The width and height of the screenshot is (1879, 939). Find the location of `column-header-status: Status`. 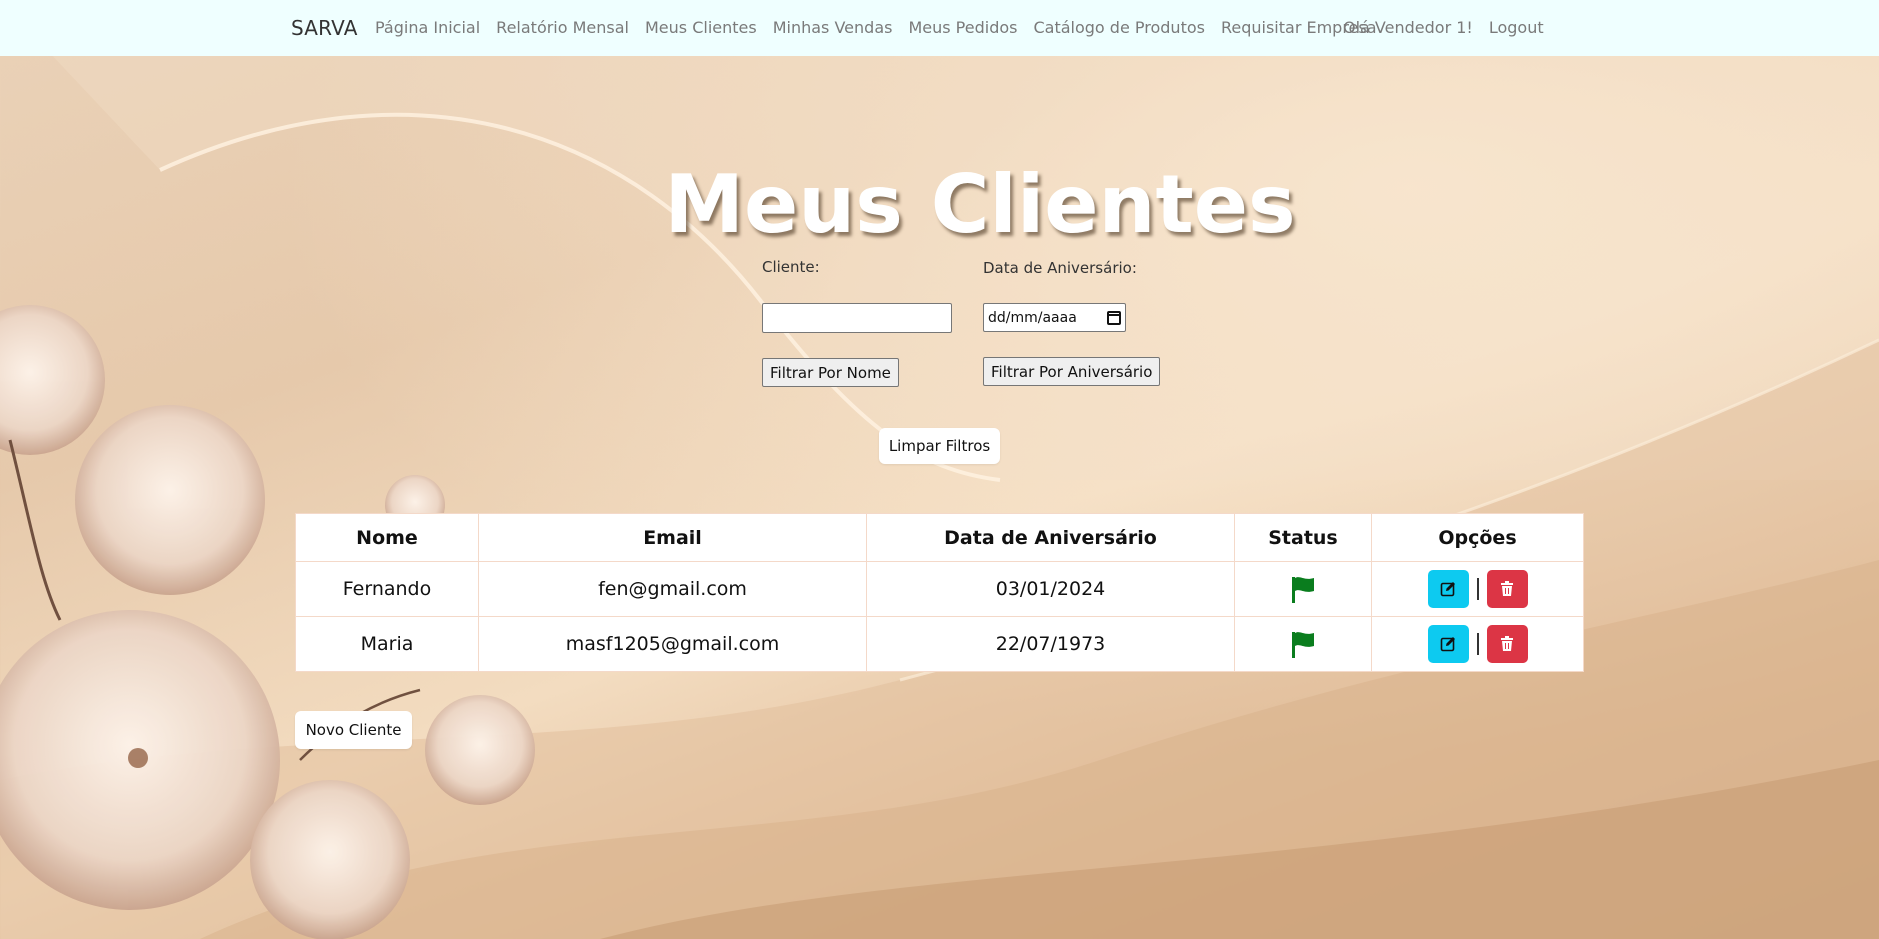

column-header-status: Status is located at coordinates (1303, 537).